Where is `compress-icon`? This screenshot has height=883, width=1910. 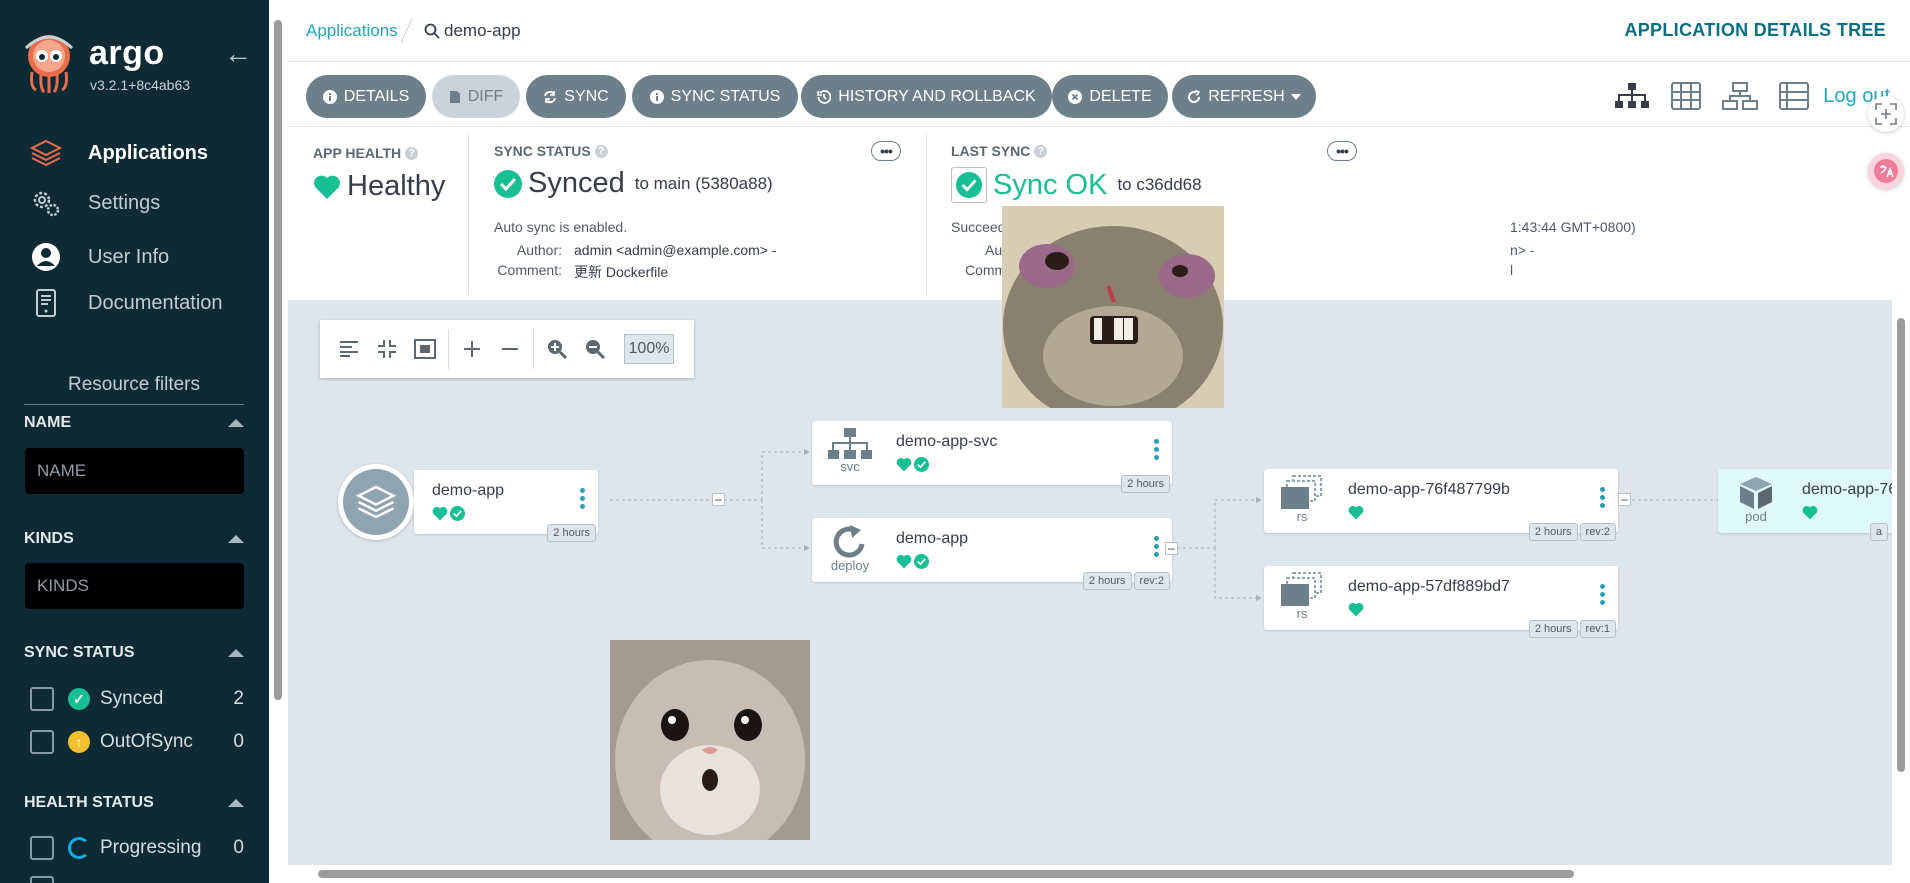 compress-icon is located at coordinates (387, 349).